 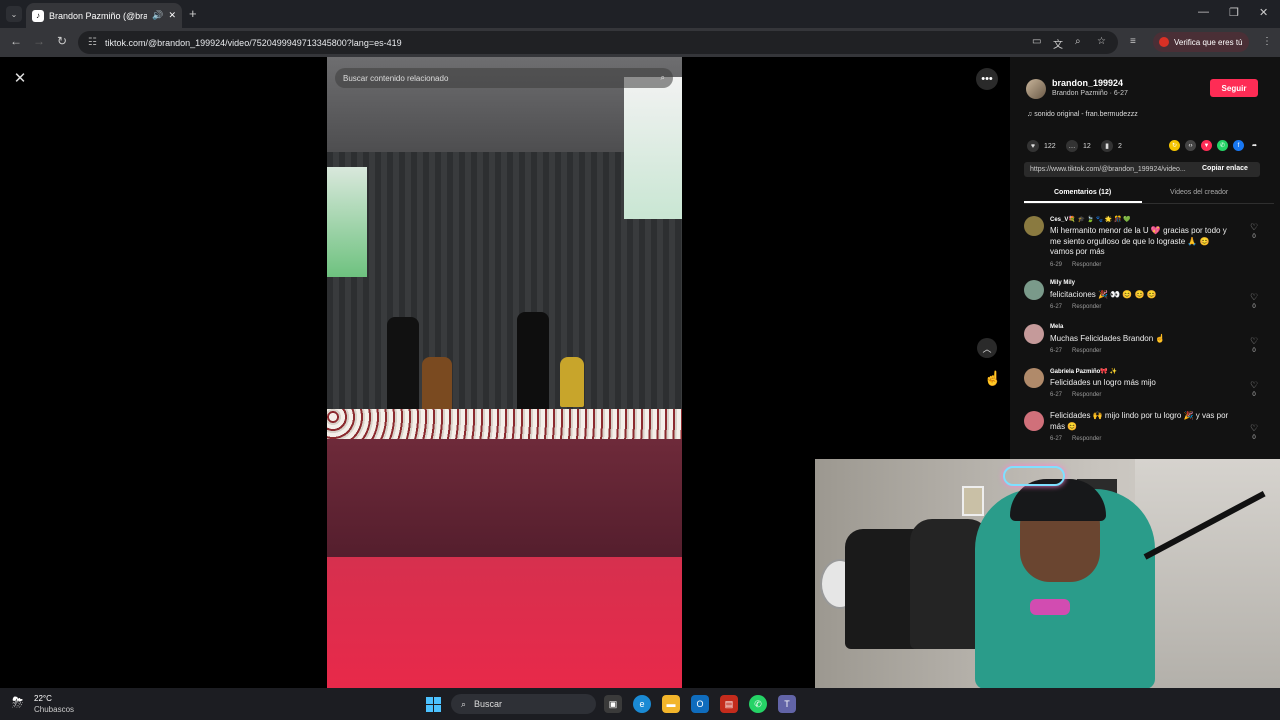 I want to click on whatsapp-icon: ✆, so click(x=1222, y=145).